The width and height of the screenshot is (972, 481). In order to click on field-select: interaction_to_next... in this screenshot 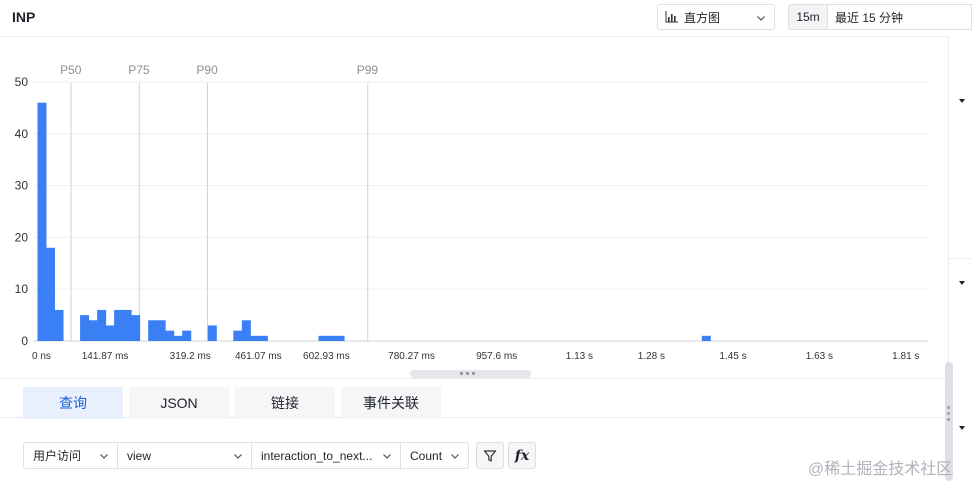, I will do `click(326, 455)`.